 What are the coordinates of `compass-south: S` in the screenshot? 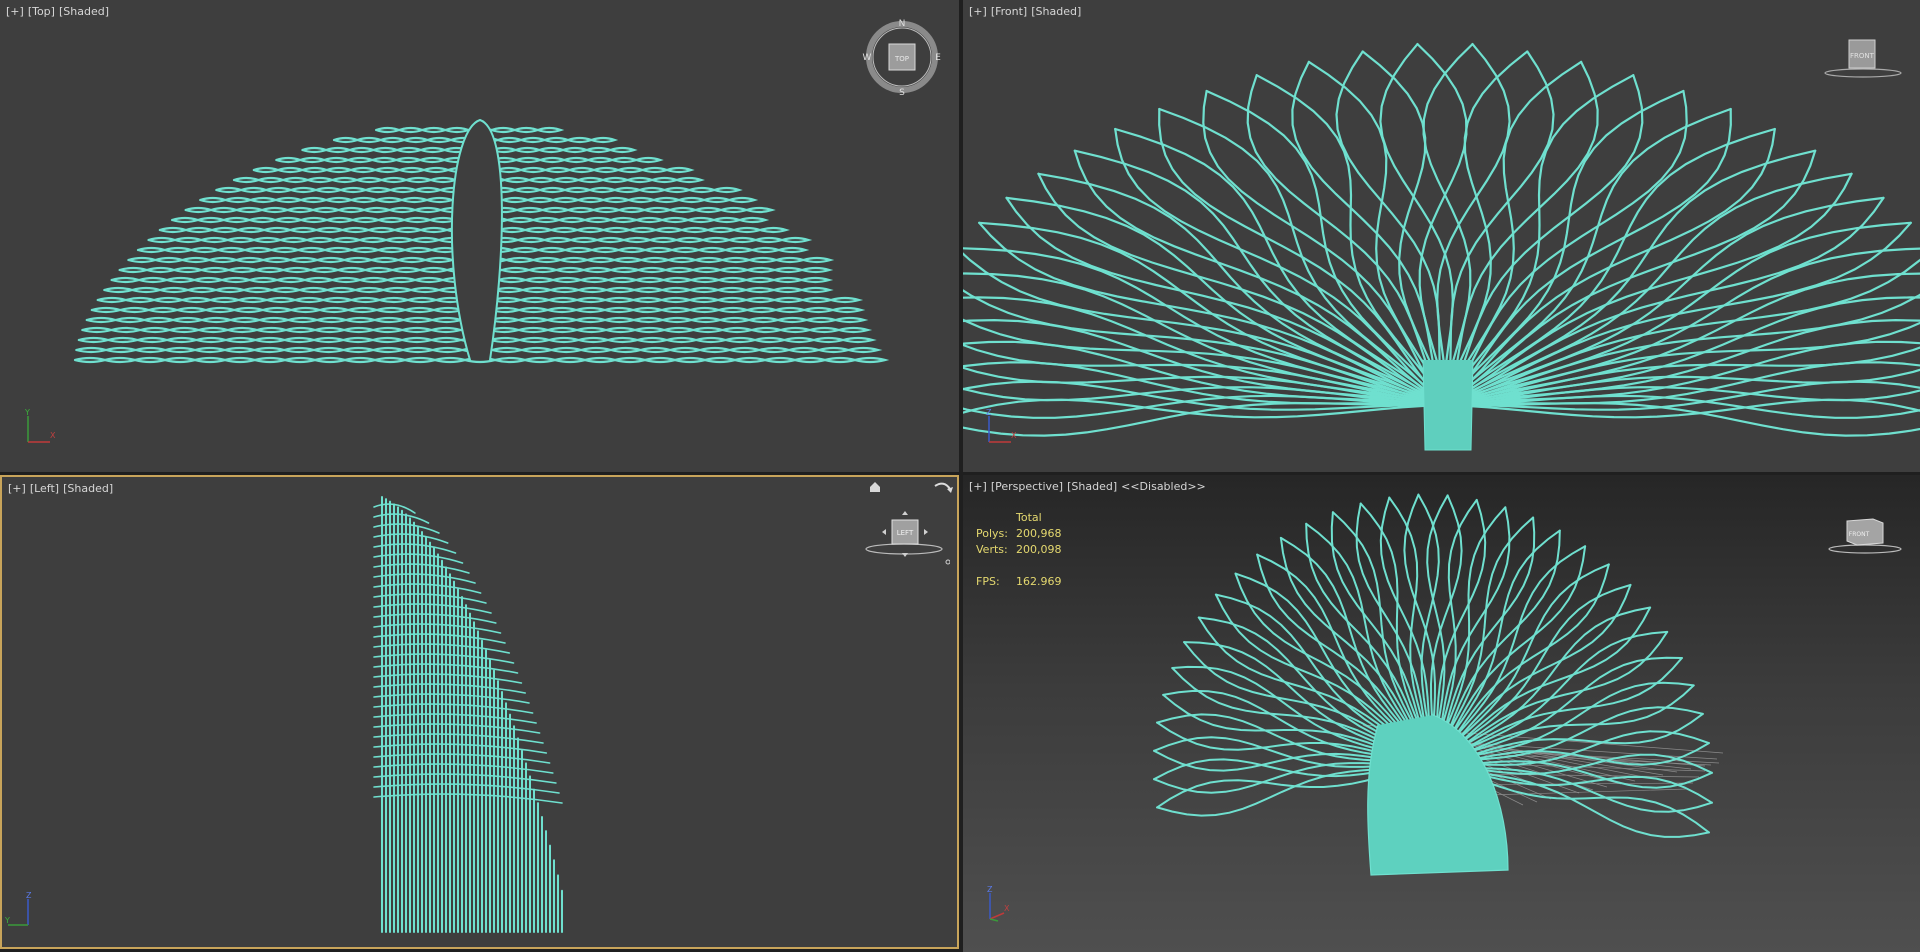 It's located at (902, 93).